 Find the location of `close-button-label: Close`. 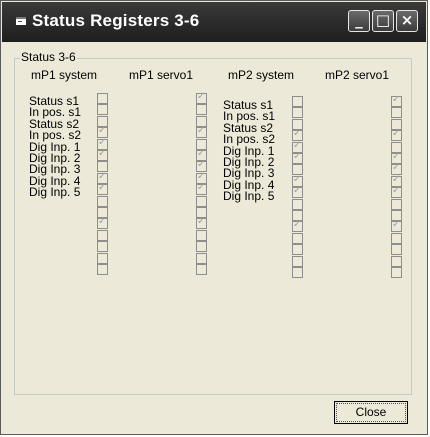

close-button-label: Close is located at coordinates (371, 412).